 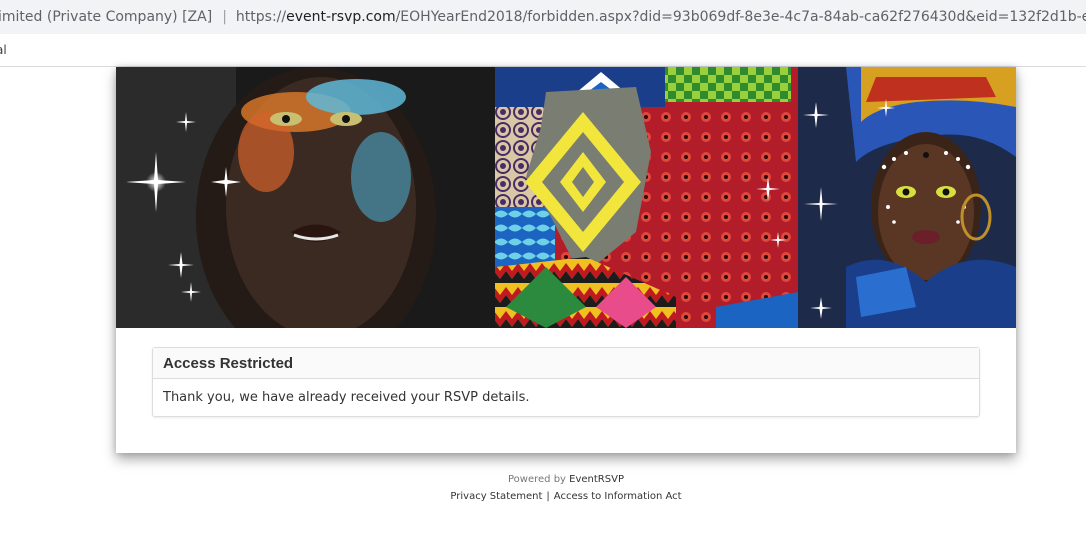 I want to click on powered-by: Powered by EventRSVP, so click(x=566, y=481).